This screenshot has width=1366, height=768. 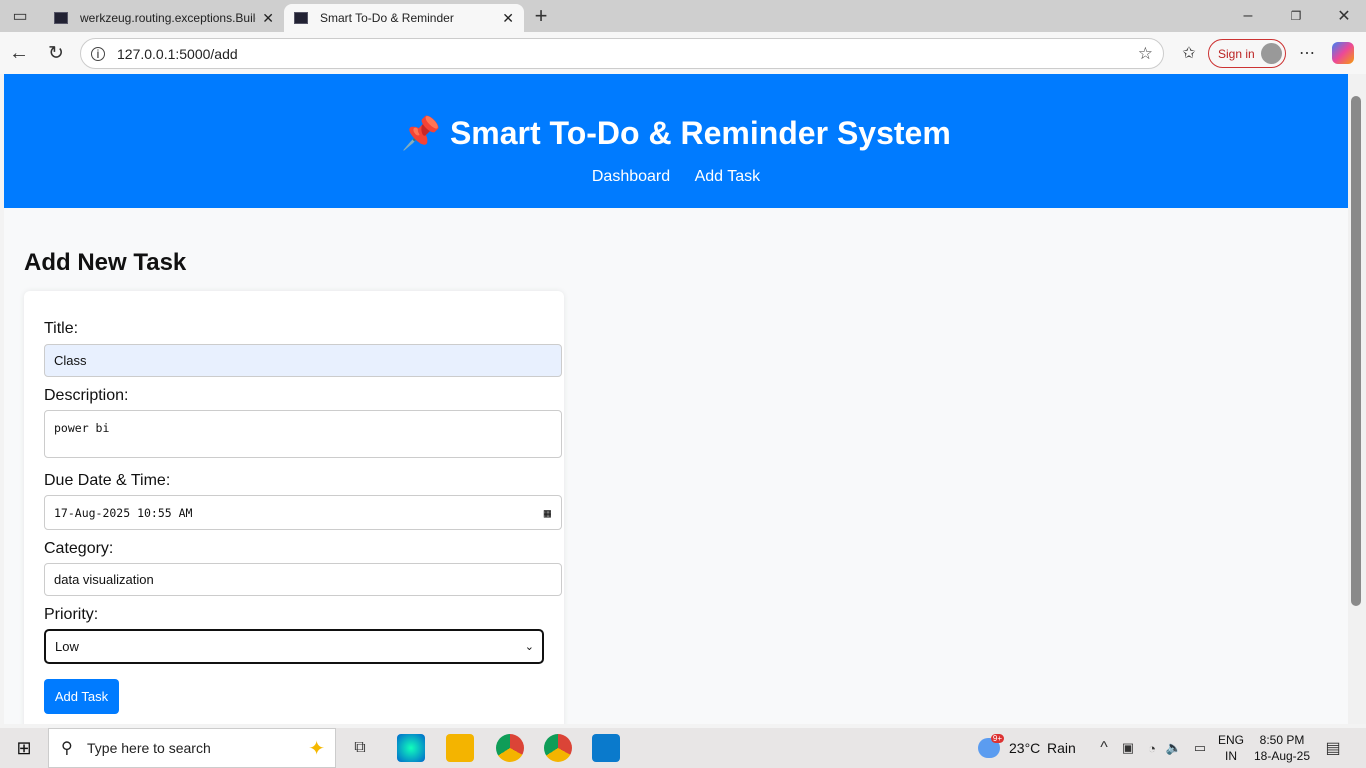 I want to click on title-input: Class, so click(x=303, y=360).